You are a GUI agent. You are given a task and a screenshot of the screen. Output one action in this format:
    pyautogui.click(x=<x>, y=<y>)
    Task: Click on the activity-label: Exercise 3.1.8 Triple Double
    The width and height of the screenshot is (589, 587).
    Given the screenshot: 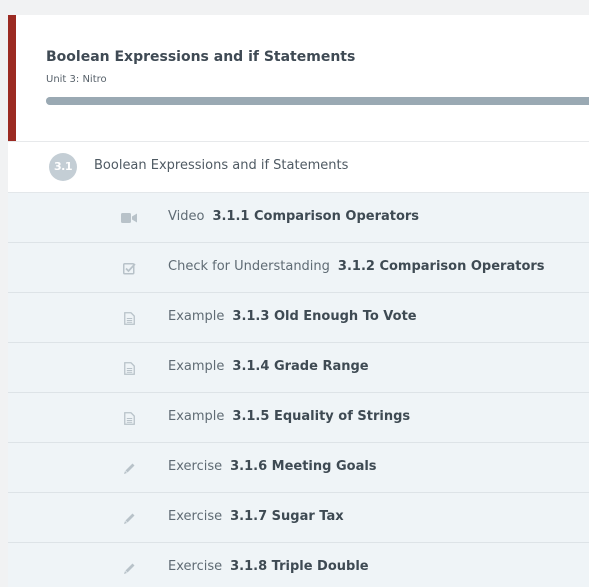 What is the action you would take?
    pyautogui.click(x=268, y=566)
    